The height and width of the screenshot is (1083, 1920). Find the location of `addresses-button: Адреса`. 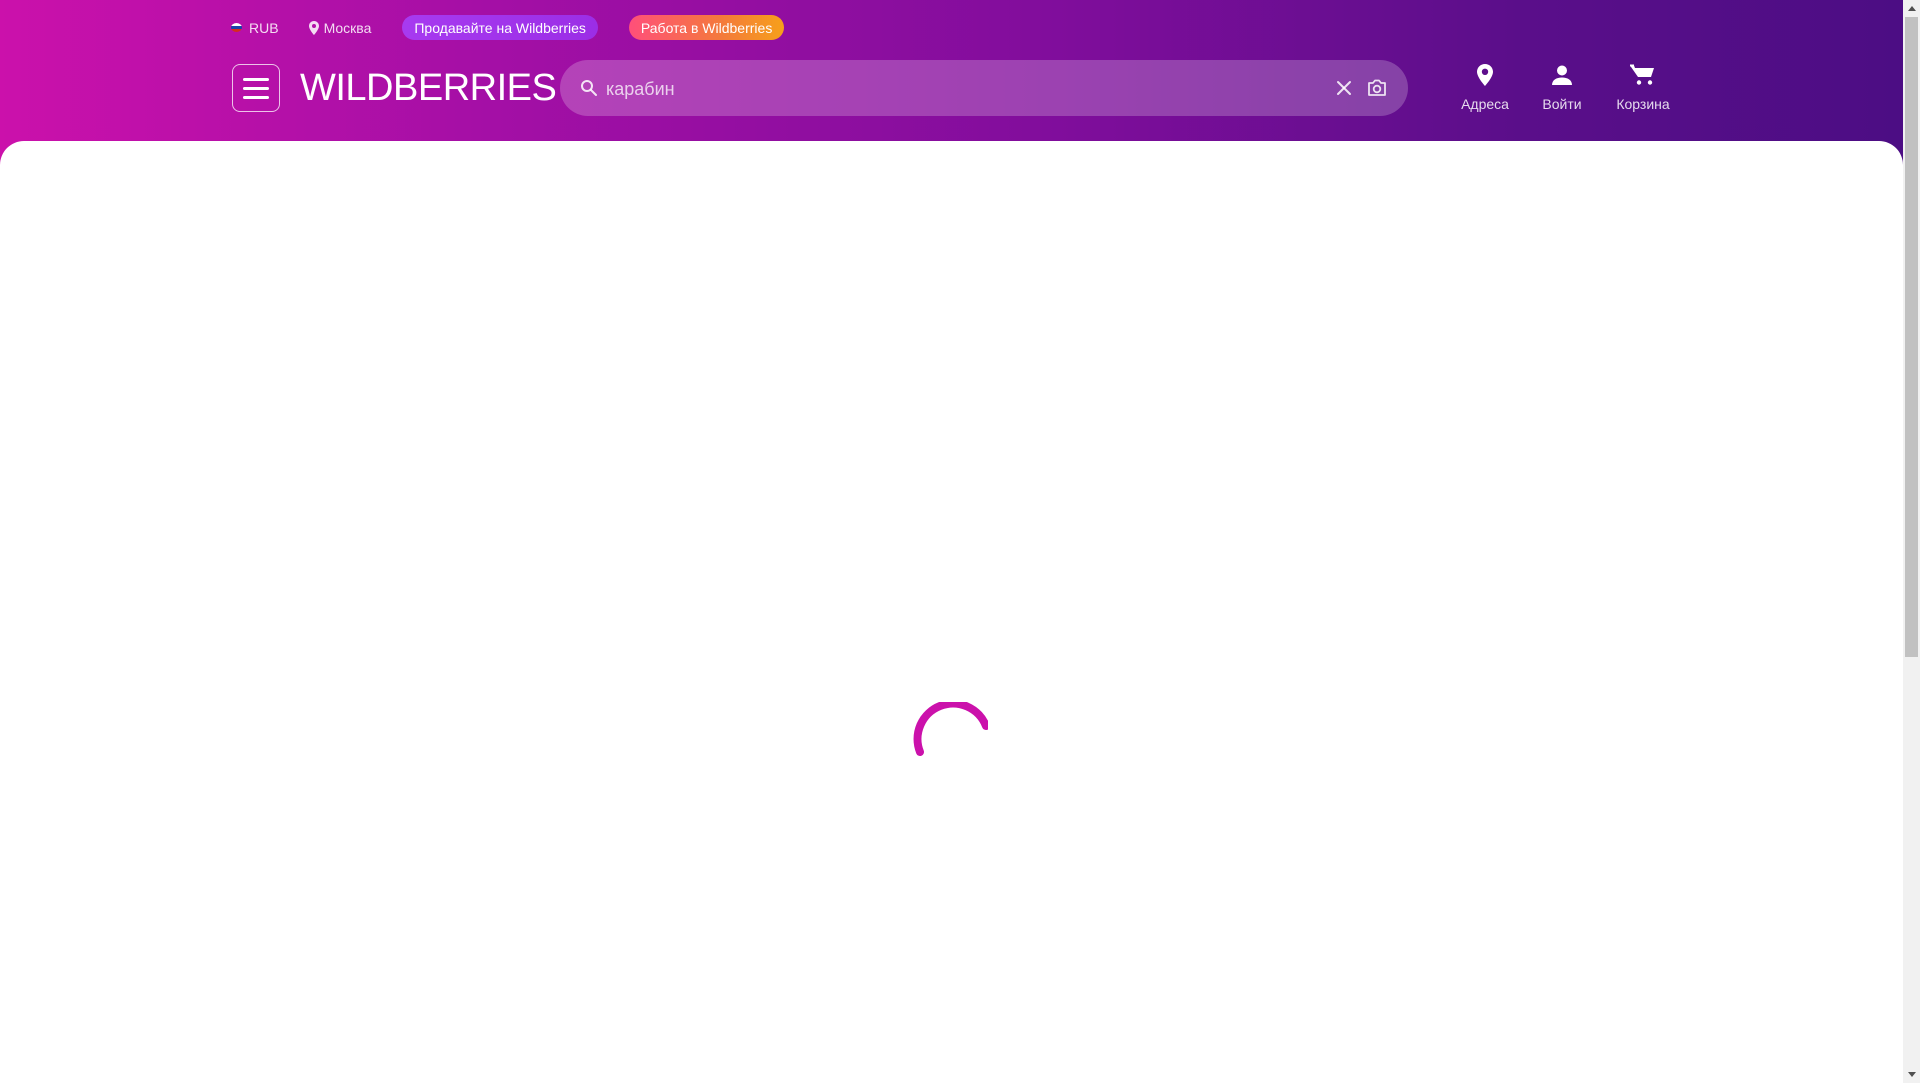

addresses-button: Адреса is located at coordinates (1485, 87).